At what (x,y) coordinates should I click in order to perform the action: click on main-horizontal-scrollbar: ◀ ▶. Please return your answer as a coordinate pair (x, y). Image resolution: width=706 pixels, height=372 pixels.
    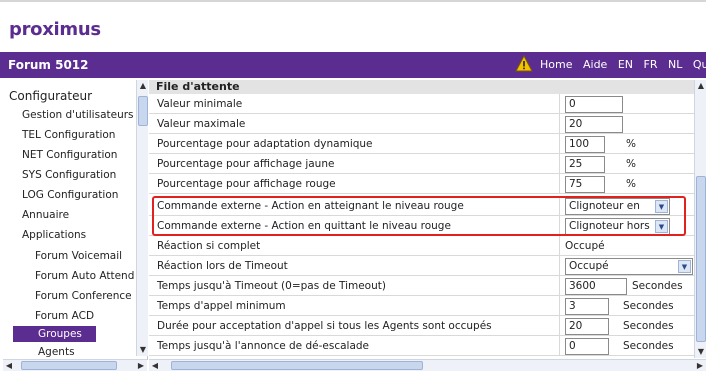
    Looking at the image, I should click on (427, 365).